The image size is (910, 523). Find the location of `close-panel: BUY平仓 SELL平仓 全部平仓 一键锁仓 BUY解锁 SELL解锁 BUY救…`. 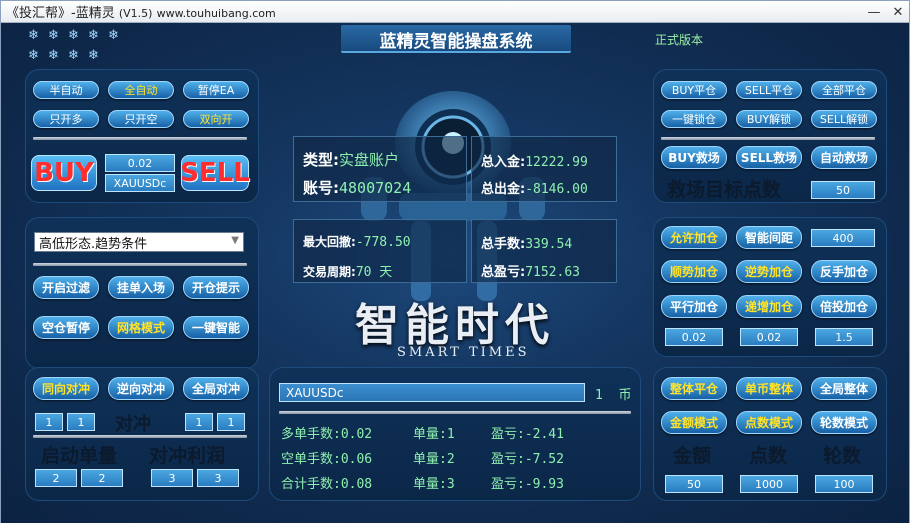

close-panel: BUY平仓 SELL平仓 全部平仓 一键锁仓 BUY解锁 SELL解锁 BUY救… is located at coordinates (770, 136).